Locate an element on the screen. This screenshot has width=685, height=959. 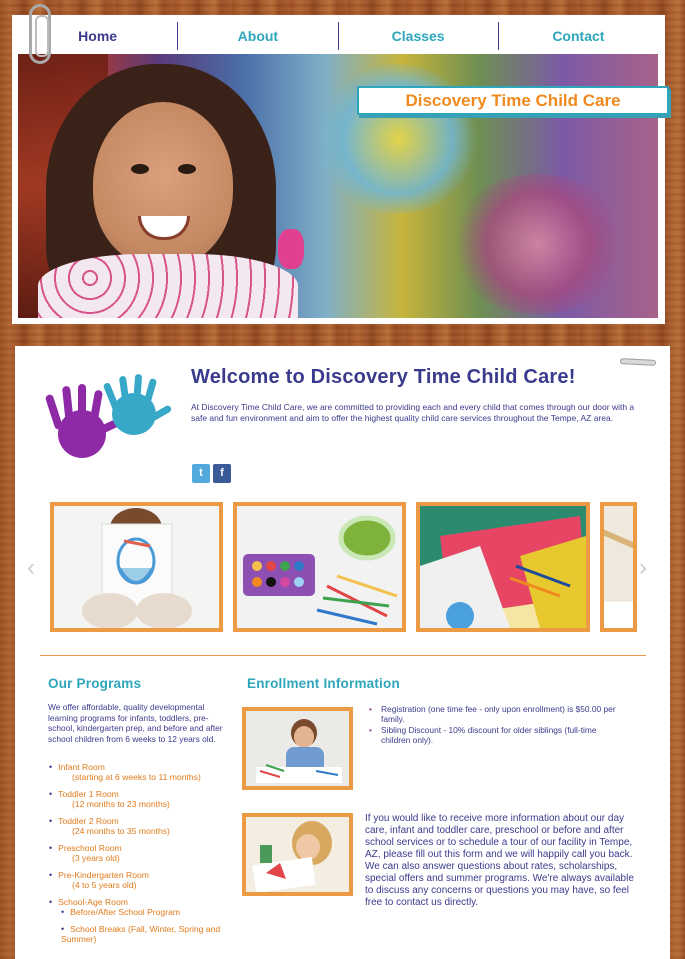
list-item: Preschool Room (3 years old) is located at coordinates (144, 853).